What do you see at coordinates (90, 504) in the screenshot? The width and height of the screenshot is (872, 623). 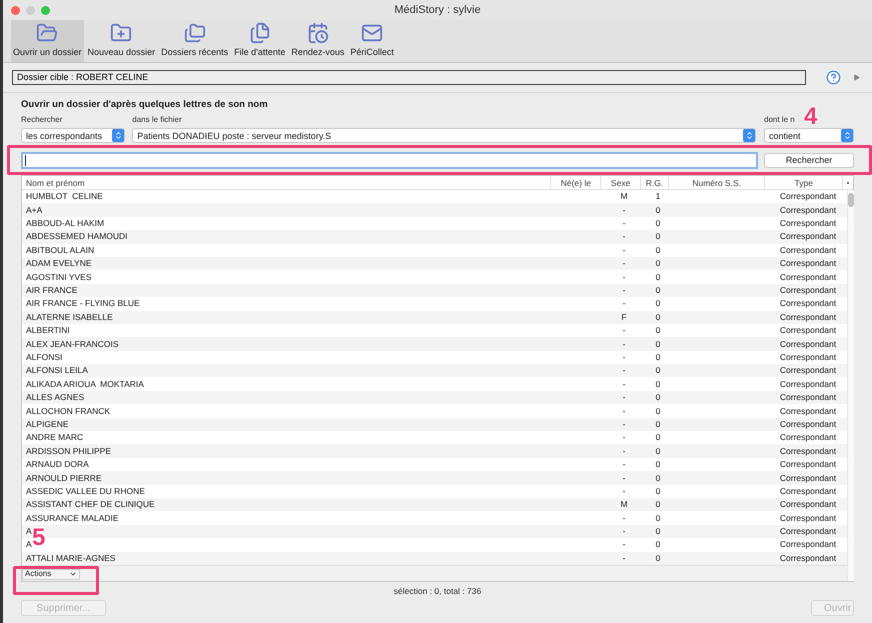 I see `name-cell: ASSISTANT CHEF DE CLINIQUE` at bounding box center [90, 504].